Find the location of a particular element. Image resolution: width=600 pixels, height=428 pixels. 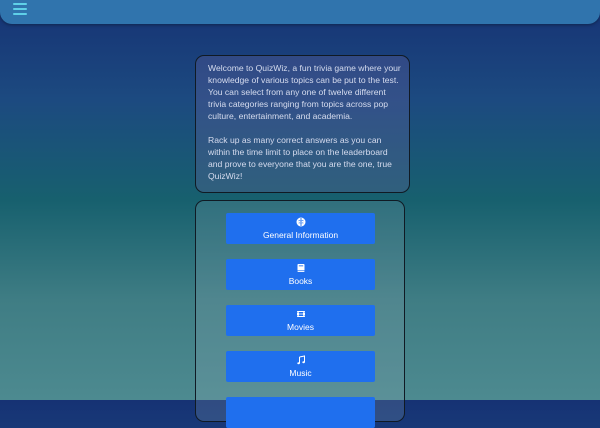

category-label: Music is located at coordinates (300, 373).